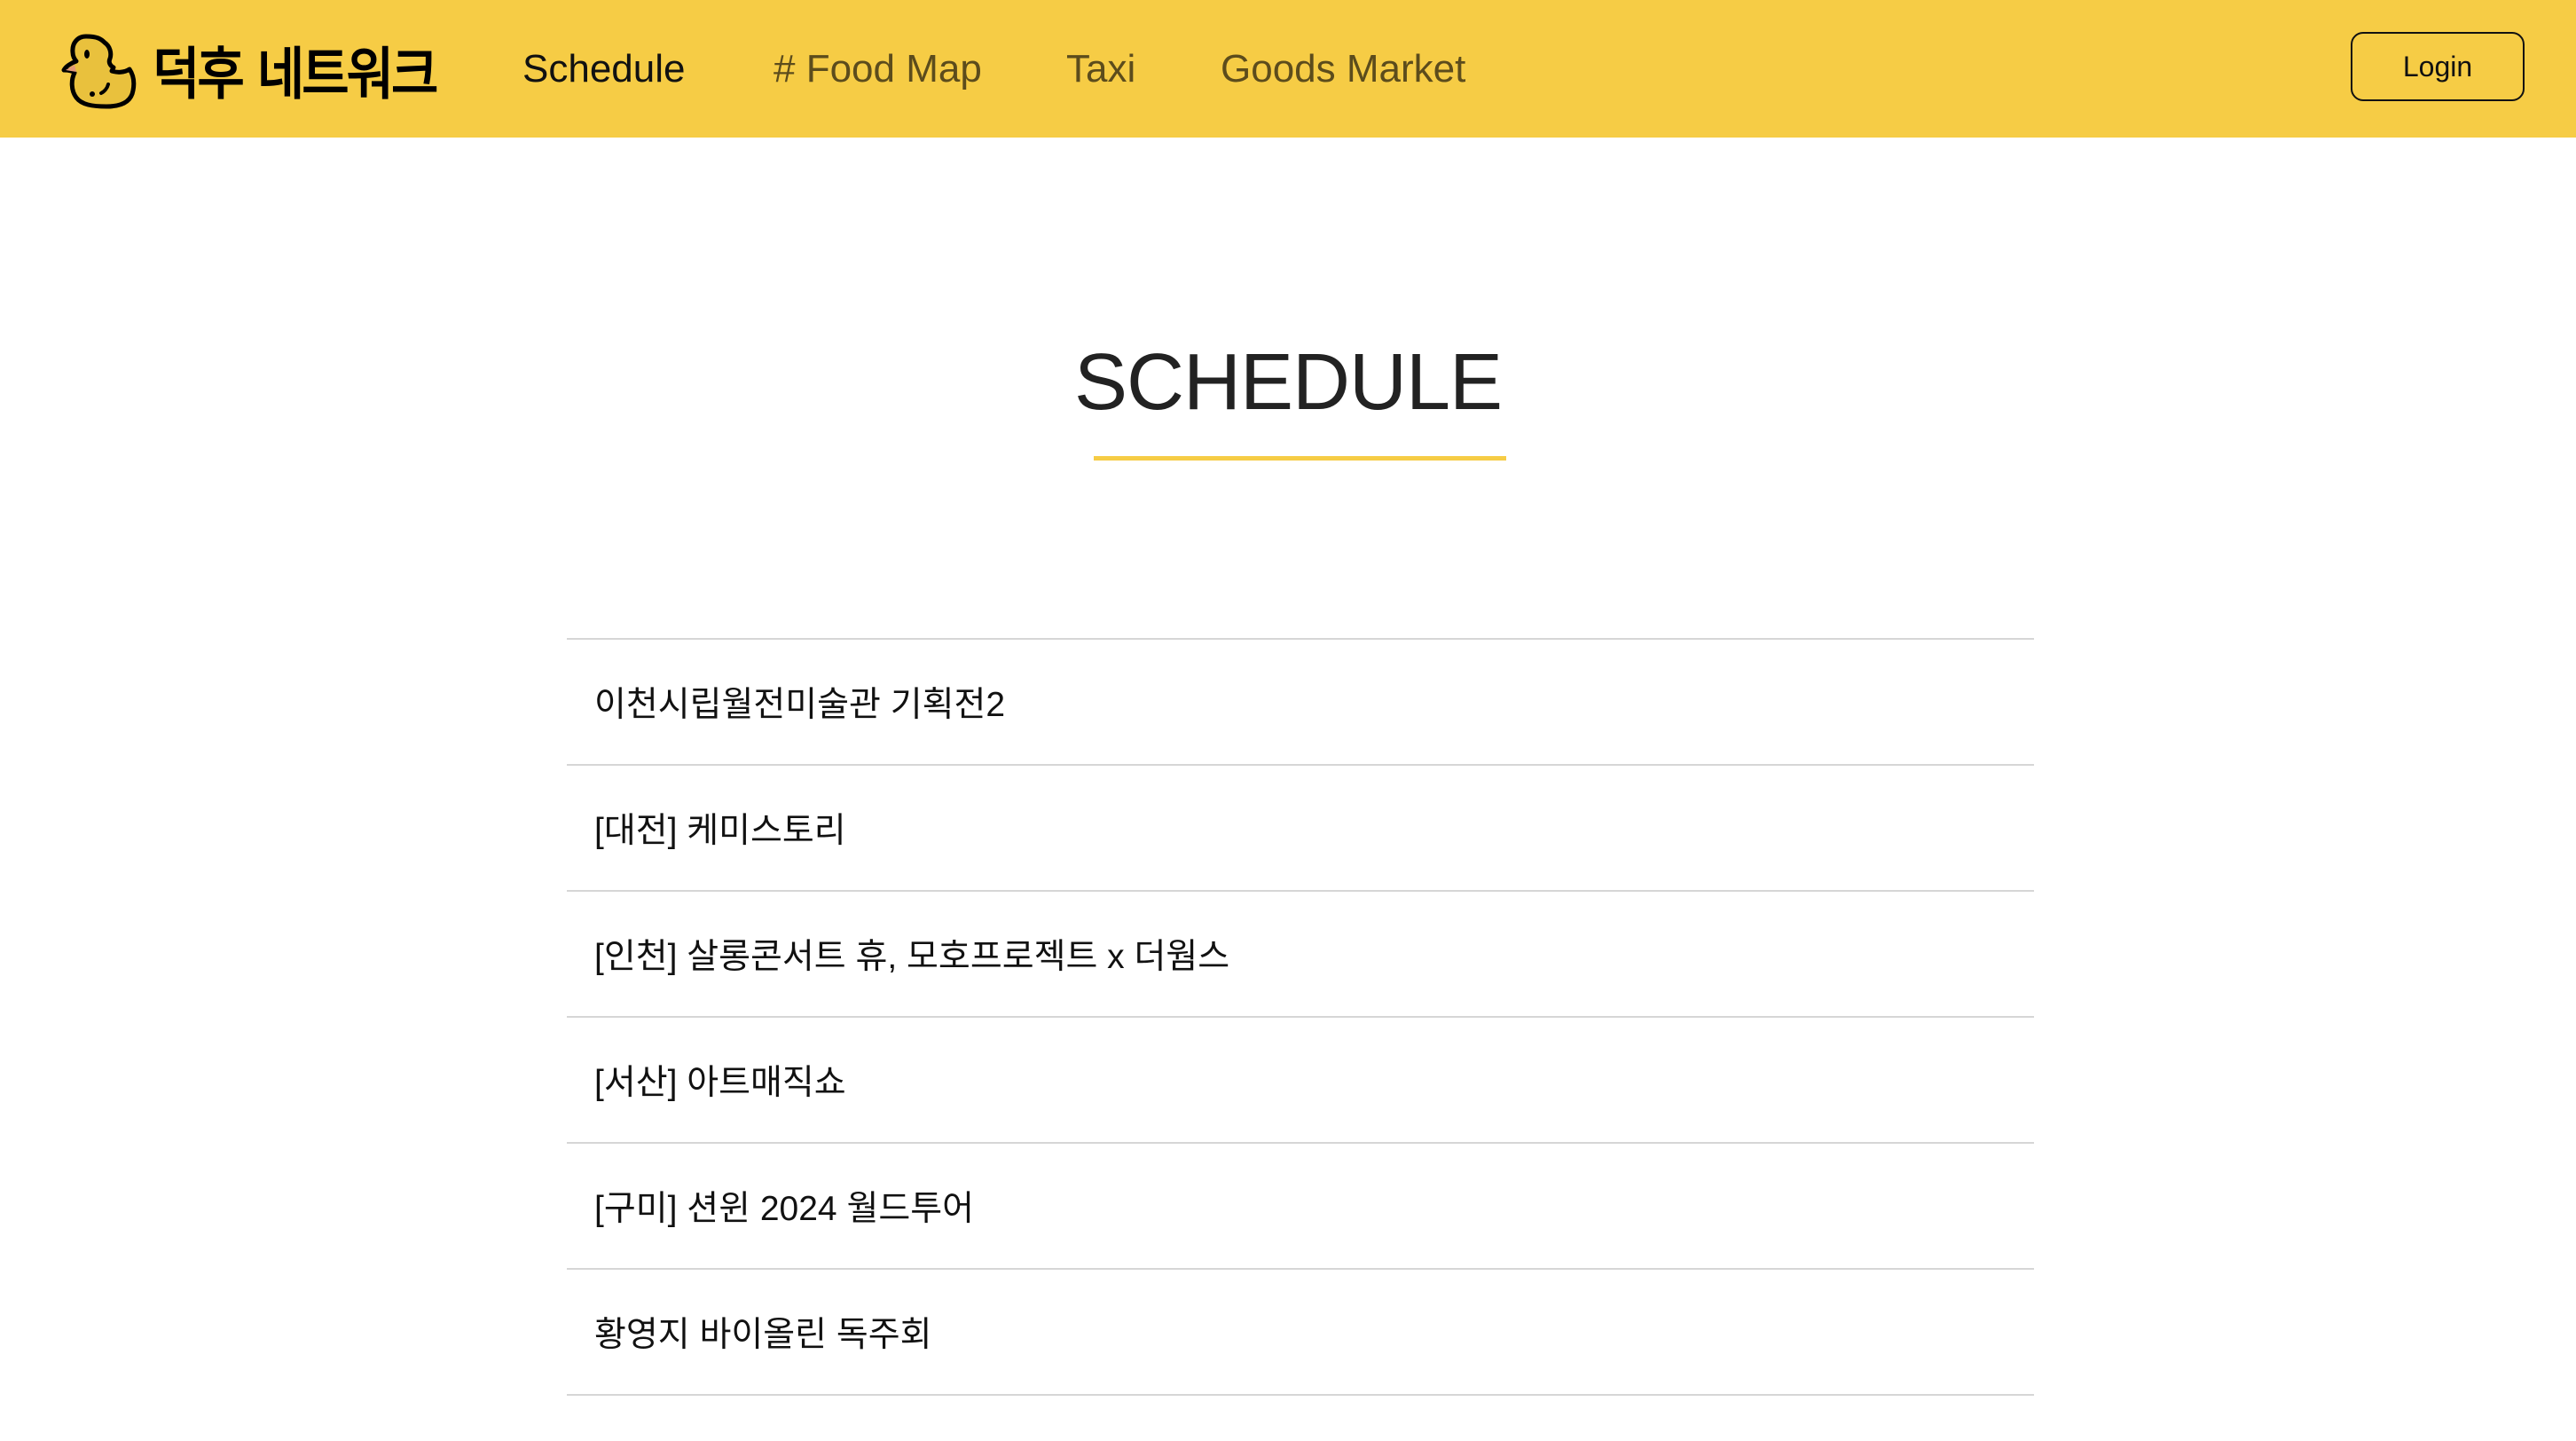 The height and width of the screenshot is (1441, 2576). I want to click on login-button: Login, so click(2438, 67).